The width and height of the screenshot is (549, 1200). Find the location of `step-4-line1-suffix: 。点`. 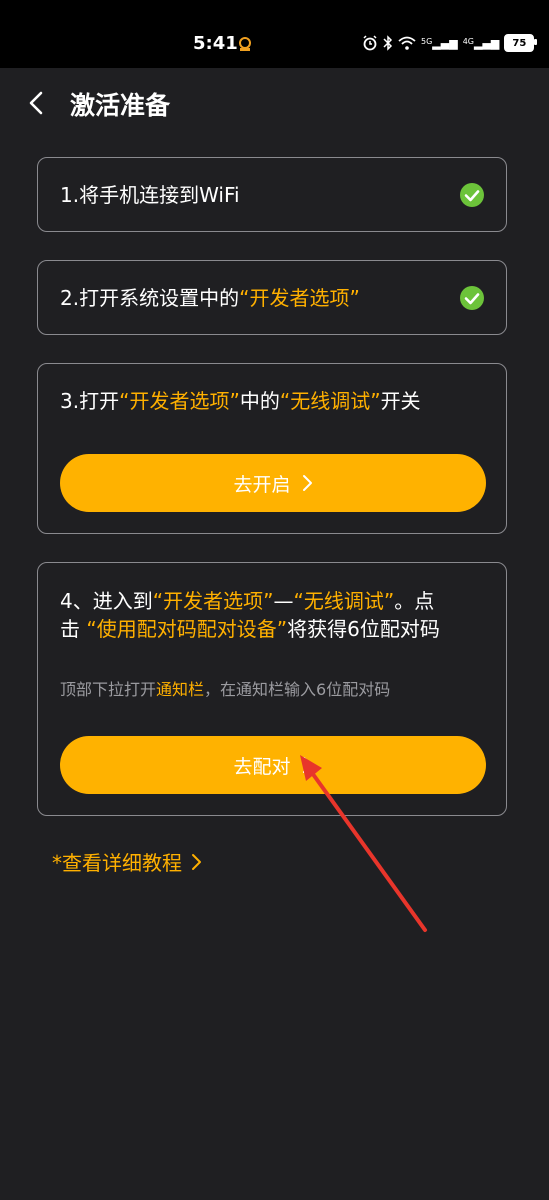

step-4-line1-suffix: 。点 is located at coordinates (414, 601).